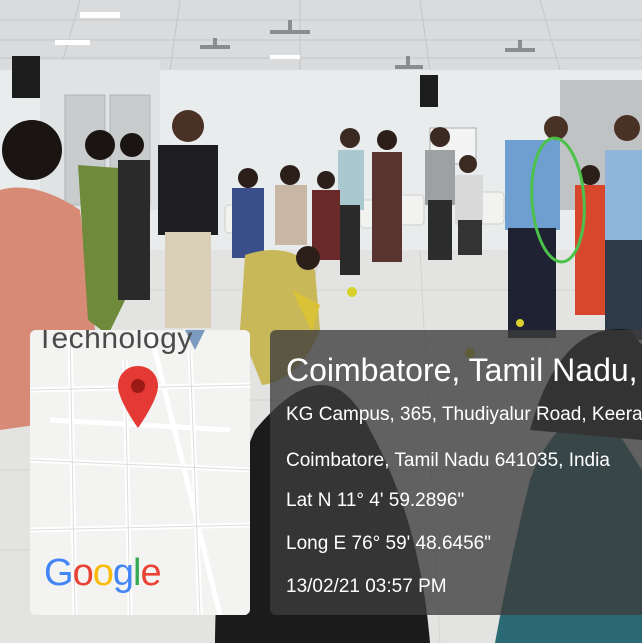 This screenshot has height=643, width=642. What do you see at coordinates (123, 573) in the screenshot?
I see `google-logo-letter: g` at bounding box center [123, 573].